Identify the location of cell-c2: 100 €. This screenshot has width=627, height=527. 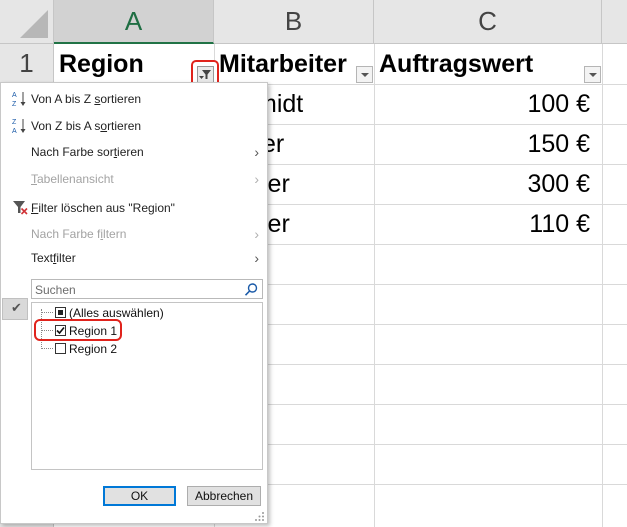
(485, 104).